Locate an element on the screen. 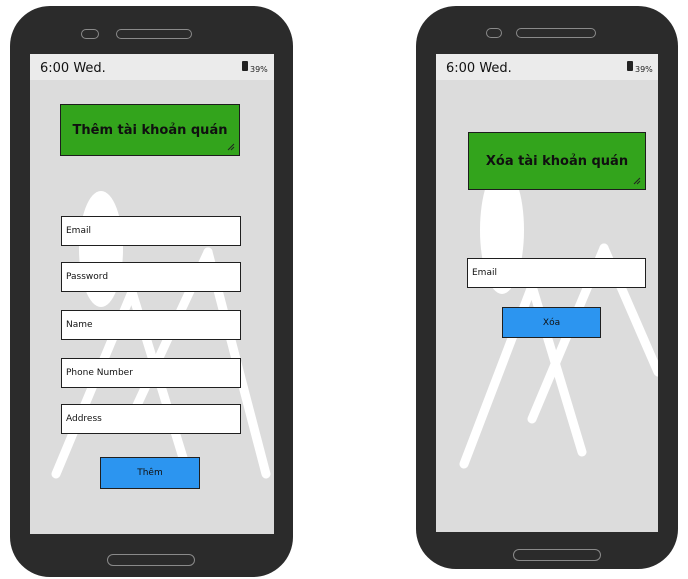  name-field: Name is located at coordinates (151, 325).